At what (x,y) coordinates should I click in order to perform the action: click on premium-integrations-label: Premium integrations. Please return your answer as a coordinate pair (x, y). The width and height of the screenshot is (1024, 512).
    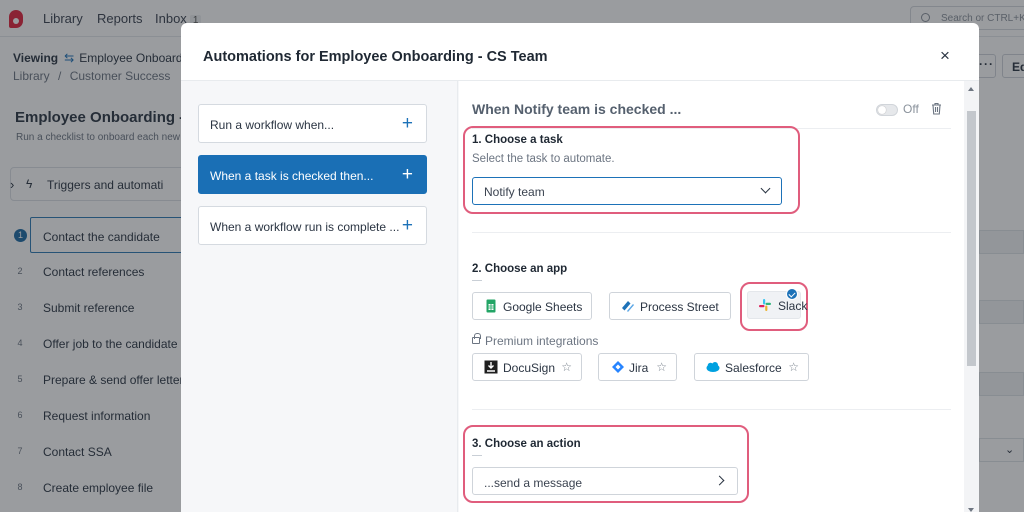
    Looking at the image, I should click on (535, 340).